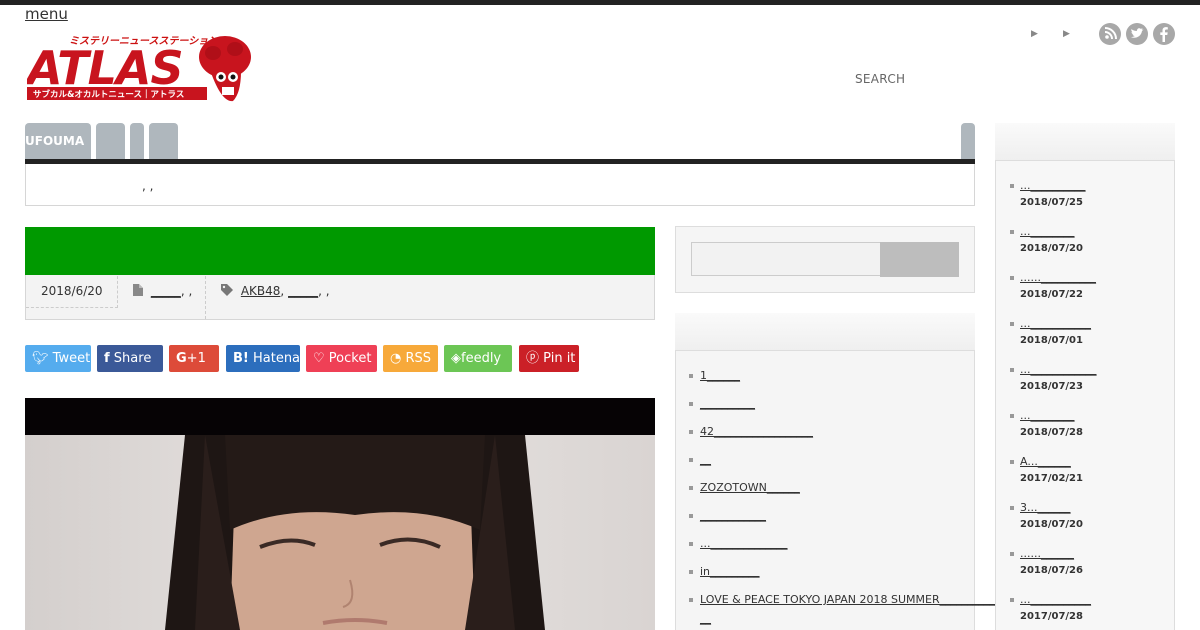 This screenshot has height=630, width=1200. Describe the element at coordinates (705, 618) in the screenshot. I see `list-item-continuation: __` at that location.